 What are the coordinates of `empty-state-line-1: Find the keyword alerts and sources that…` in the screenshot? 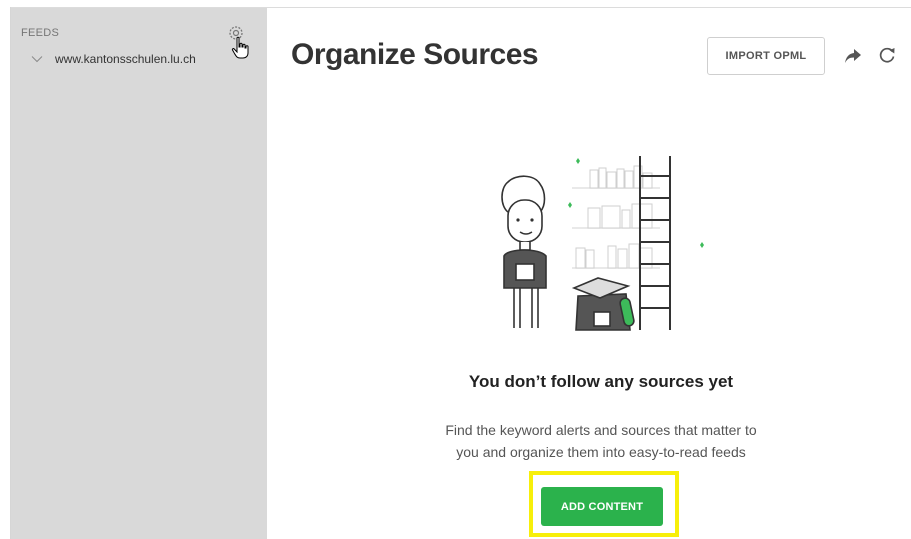 It's located at (601, 430).